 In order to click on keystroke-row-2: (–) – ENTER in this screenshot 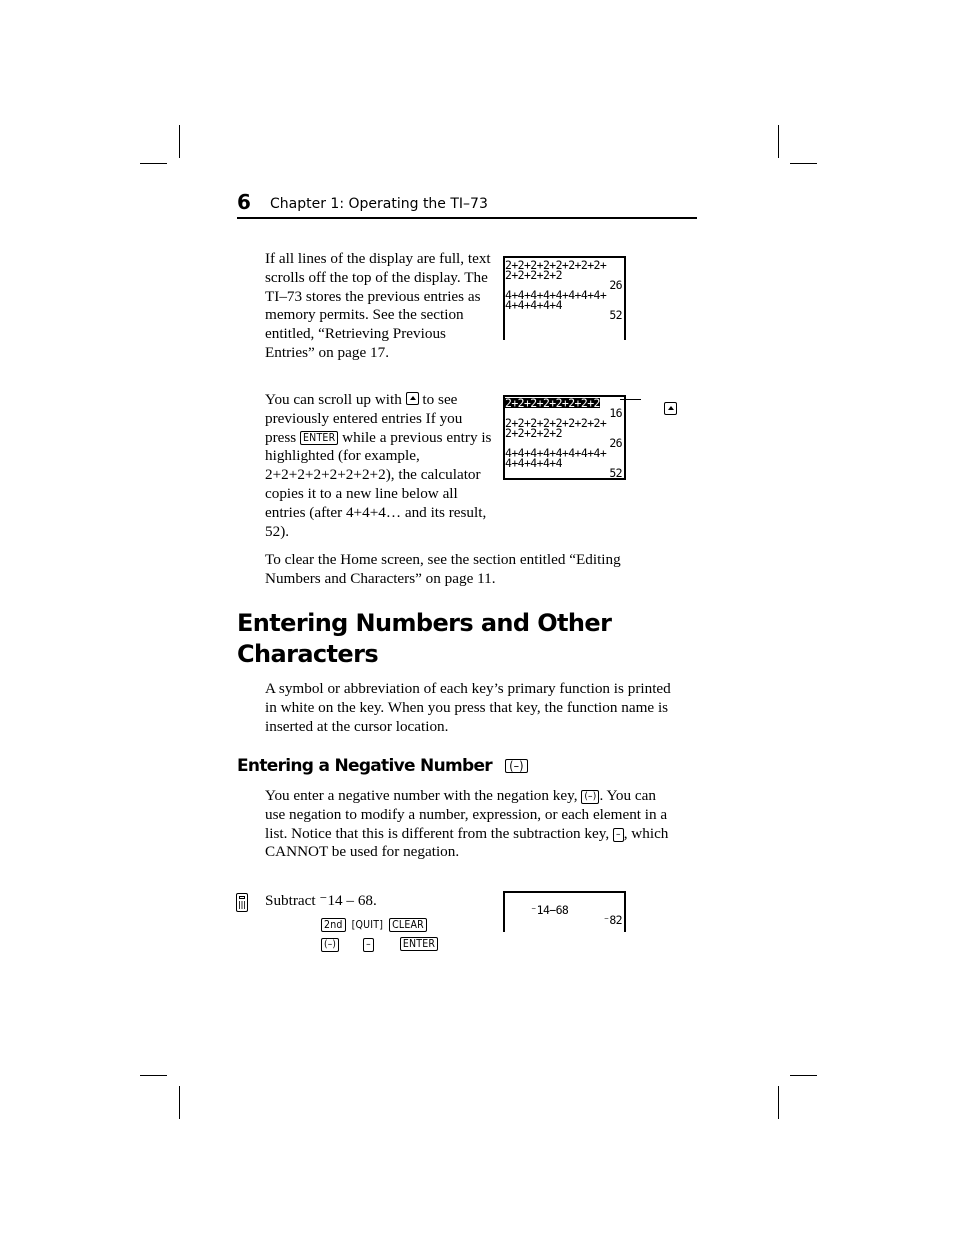, I will do `click(380, 944)`.